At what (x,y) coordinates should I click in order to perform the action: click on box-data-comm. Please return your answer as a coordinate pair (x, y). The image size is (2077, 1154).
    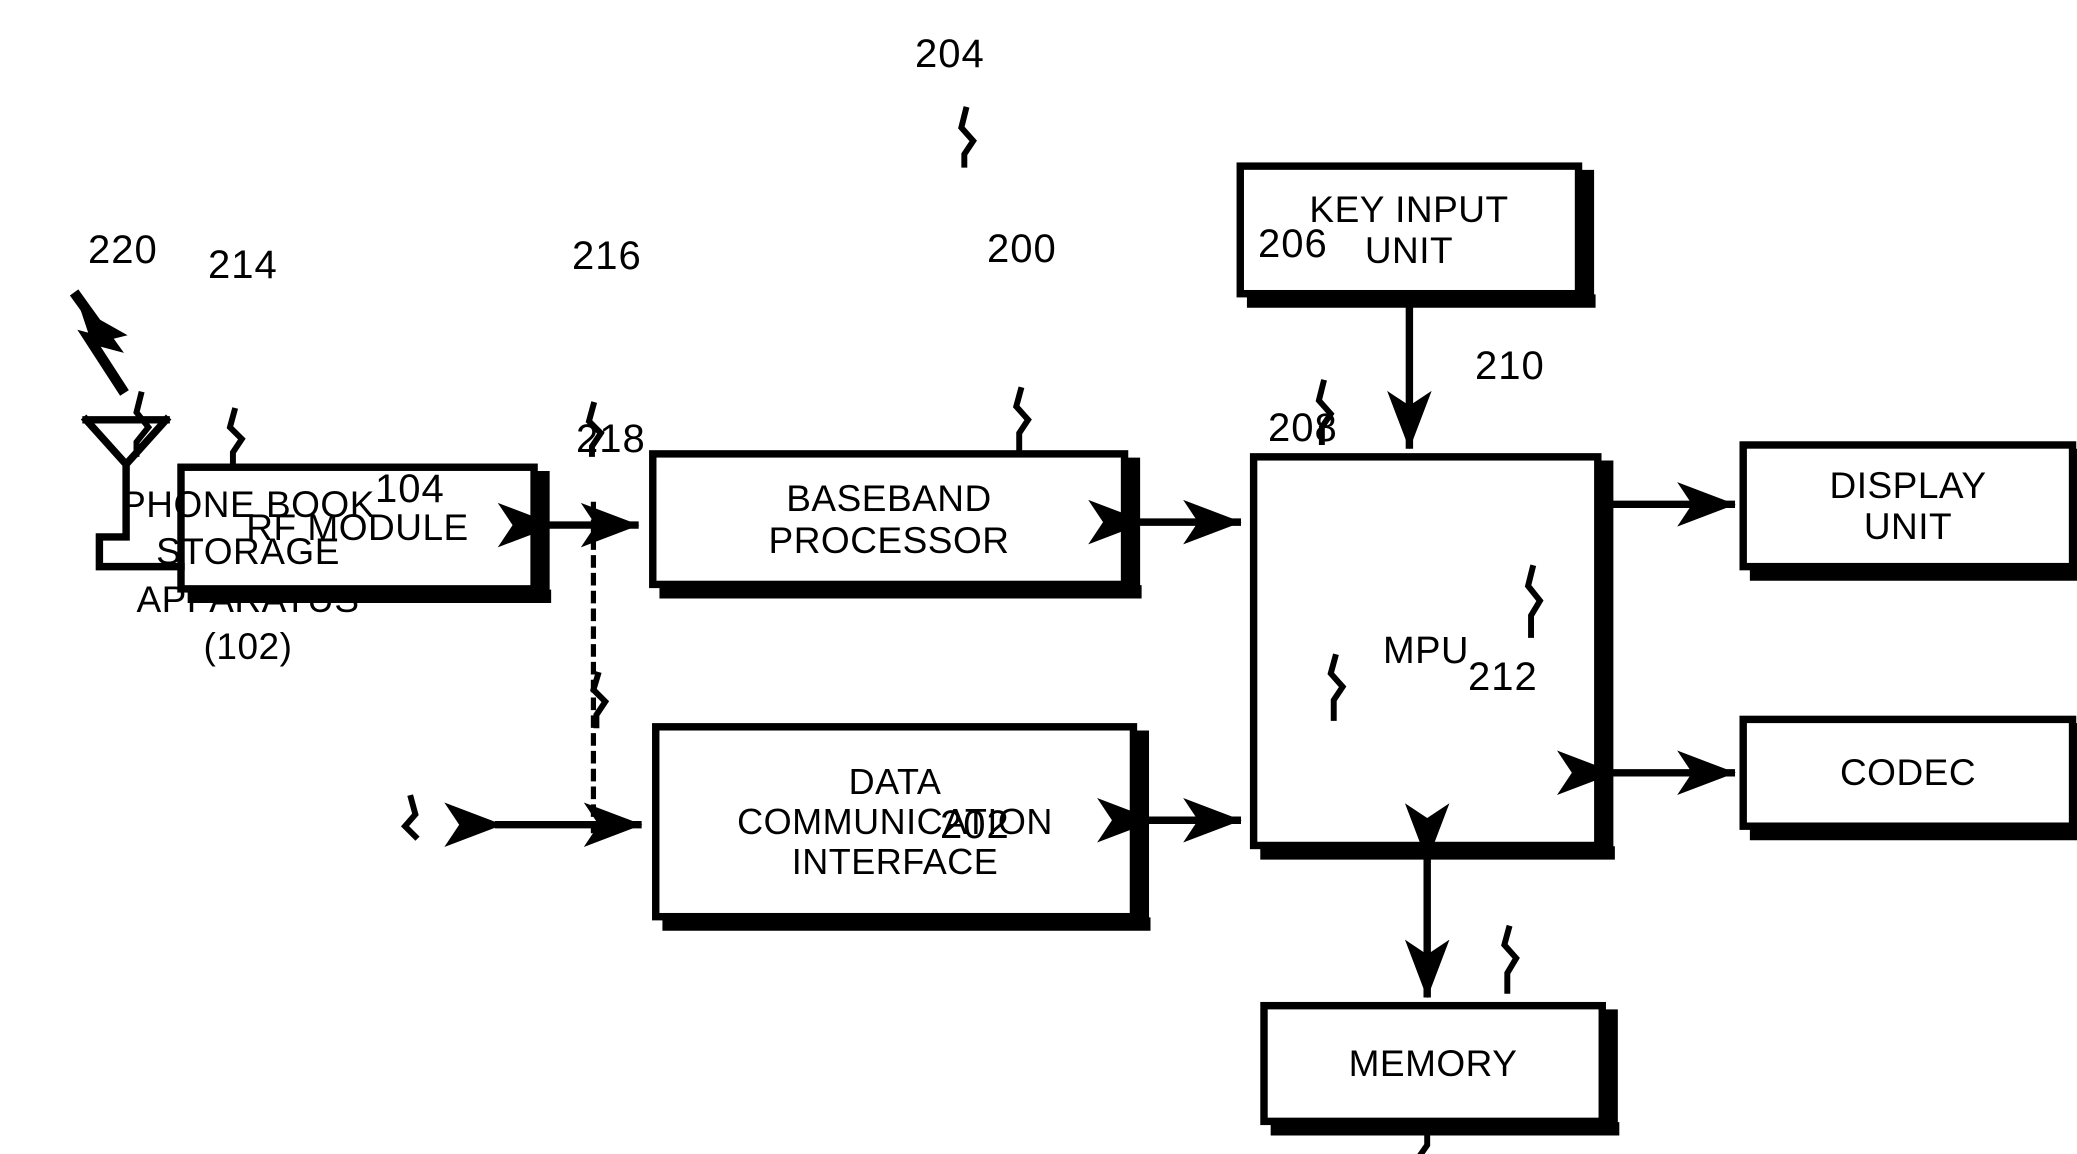
    Looking at the image, I should click on (895, 822).